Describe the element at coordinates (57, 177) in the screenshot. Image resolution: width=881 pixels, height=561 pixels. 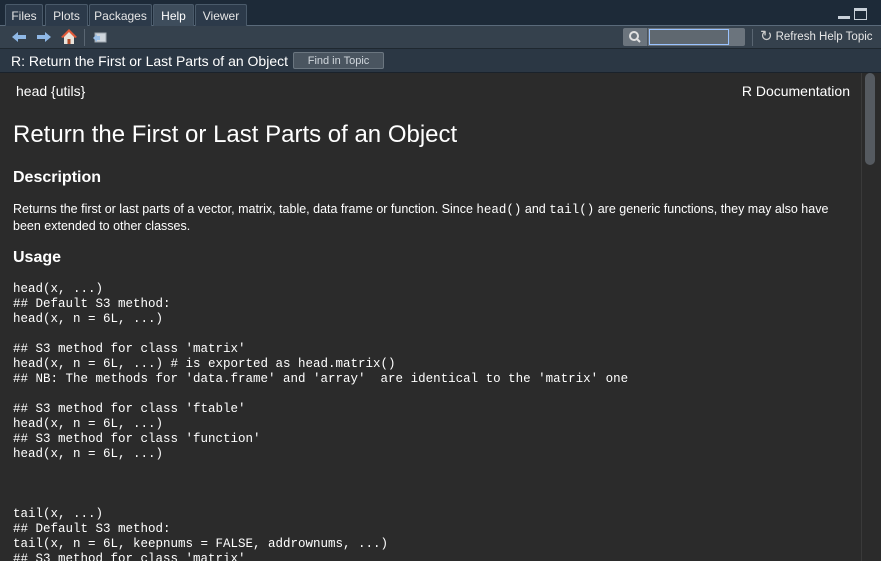
I see `description-heading: Description` at that location.